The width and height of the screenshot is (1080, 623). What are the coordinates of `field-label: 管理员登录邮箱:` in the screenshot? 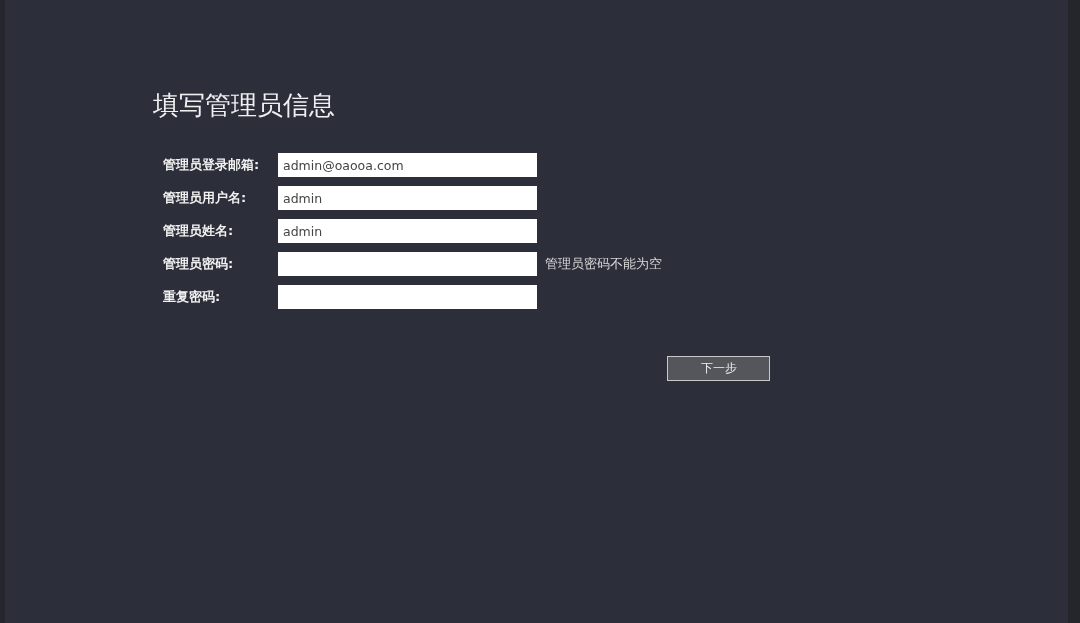 It's located at (212, 165).